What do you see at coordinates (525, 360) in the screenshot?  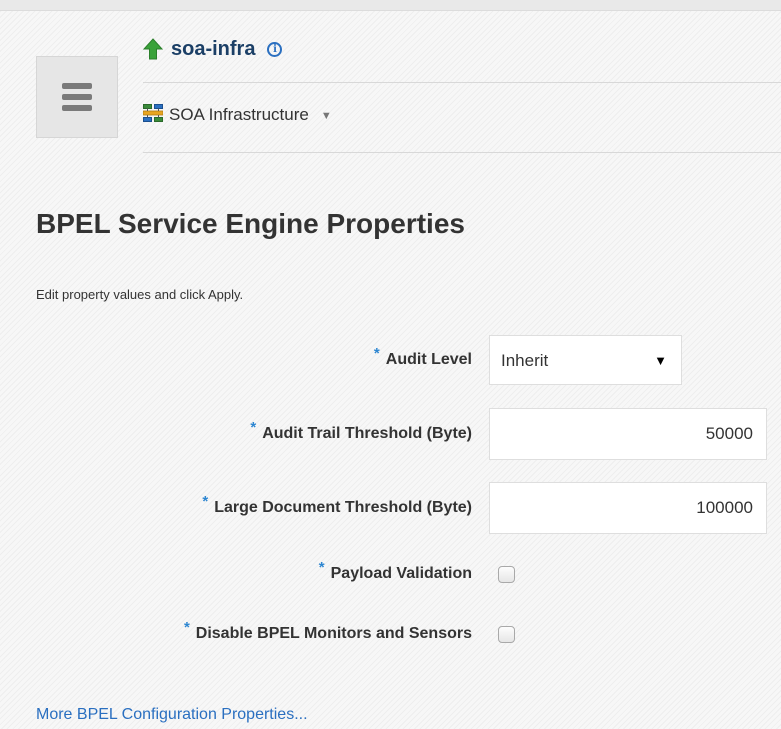 I see `audit-level-value: Inherit` at bounding box center [525, 360].